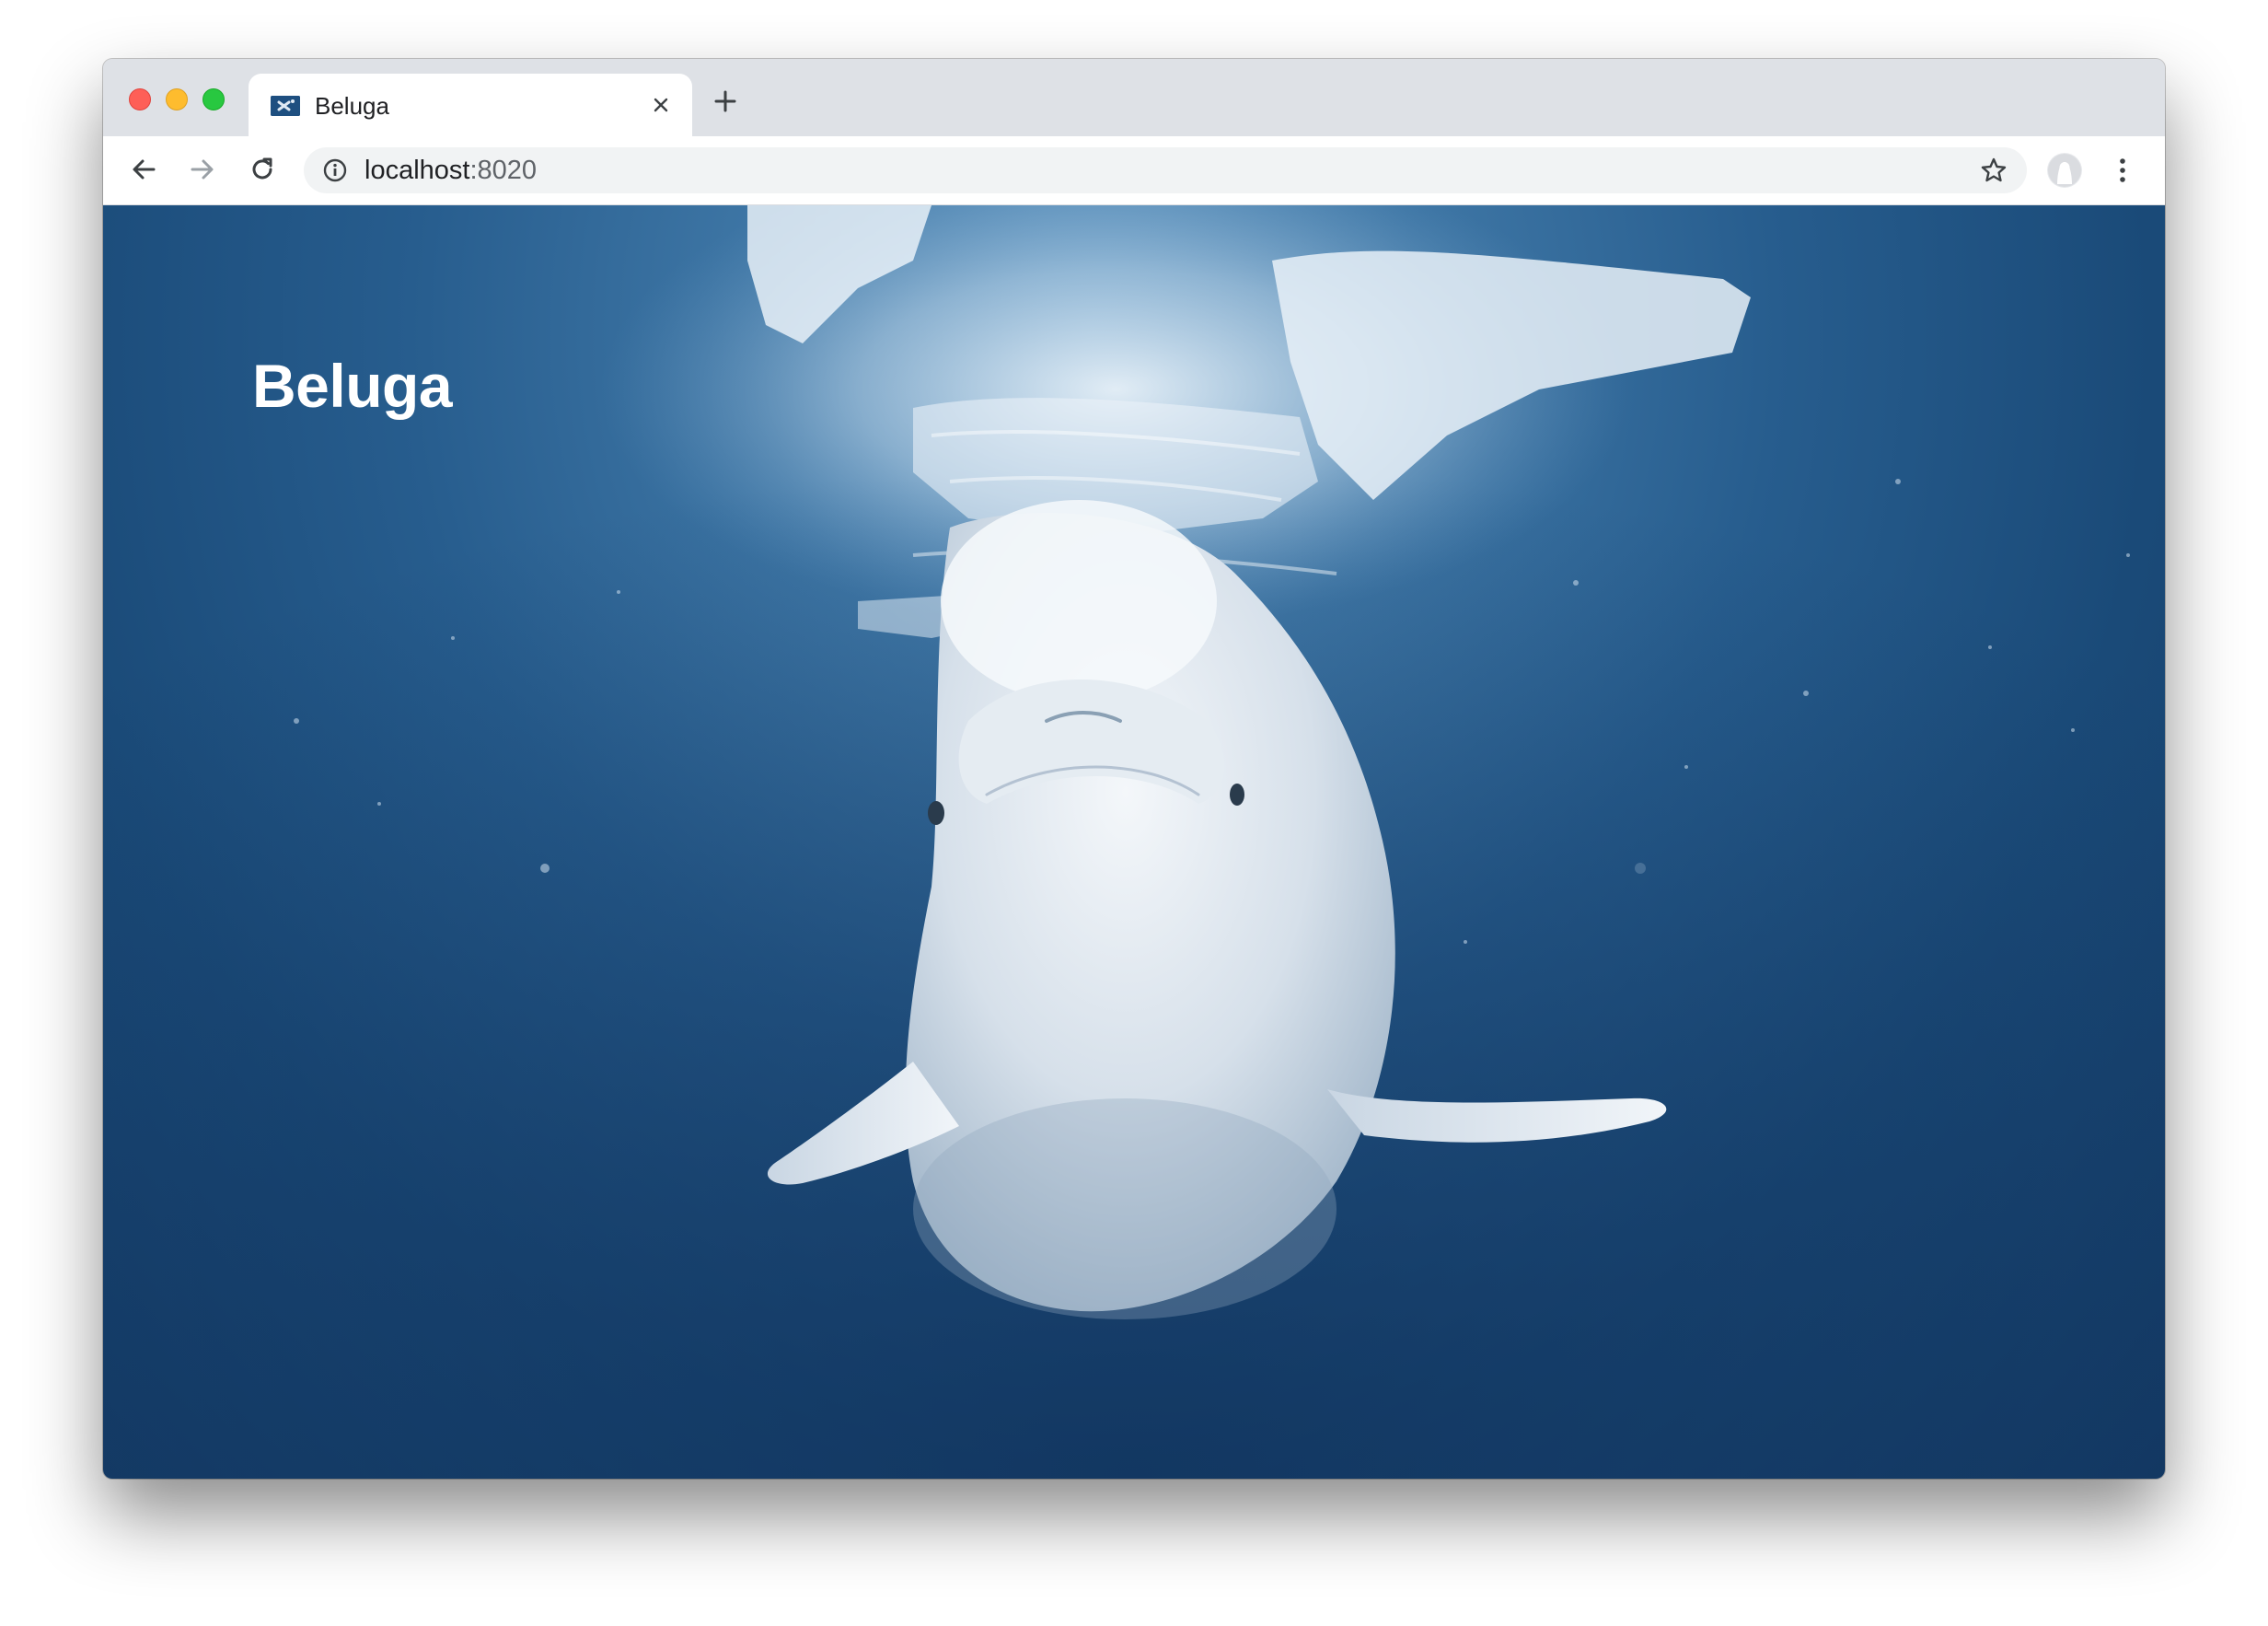  What do you see at coordinates (177, 99) in the screenshot?
I see `minimize-window-button` at bounding box center [177, 99].